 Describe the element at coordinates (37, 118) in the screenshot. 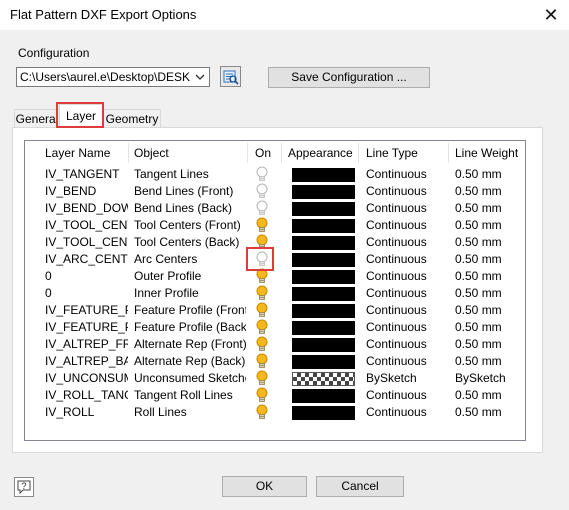

I see `tab-general: General` at that location.